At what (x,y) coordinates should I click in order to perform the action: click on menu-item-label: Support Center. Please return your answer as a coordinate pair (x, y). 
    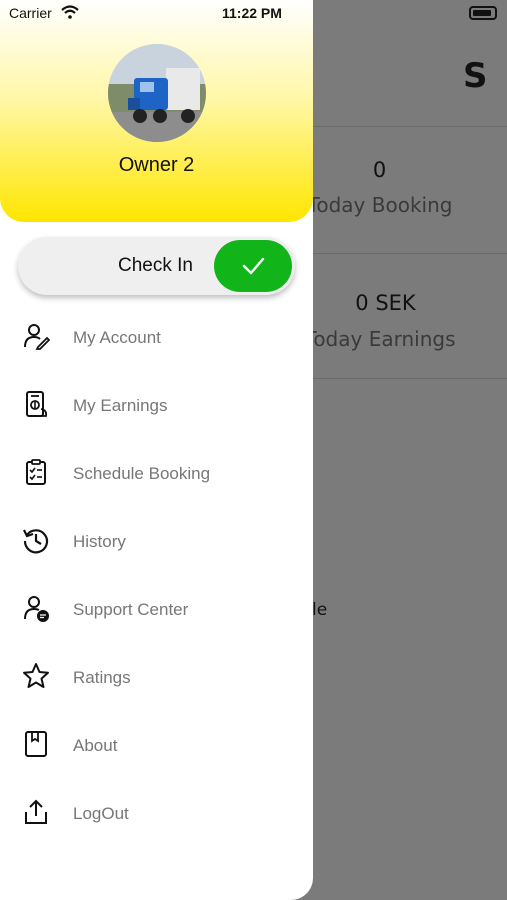
    Looking at the image, I should click on (131, 609).